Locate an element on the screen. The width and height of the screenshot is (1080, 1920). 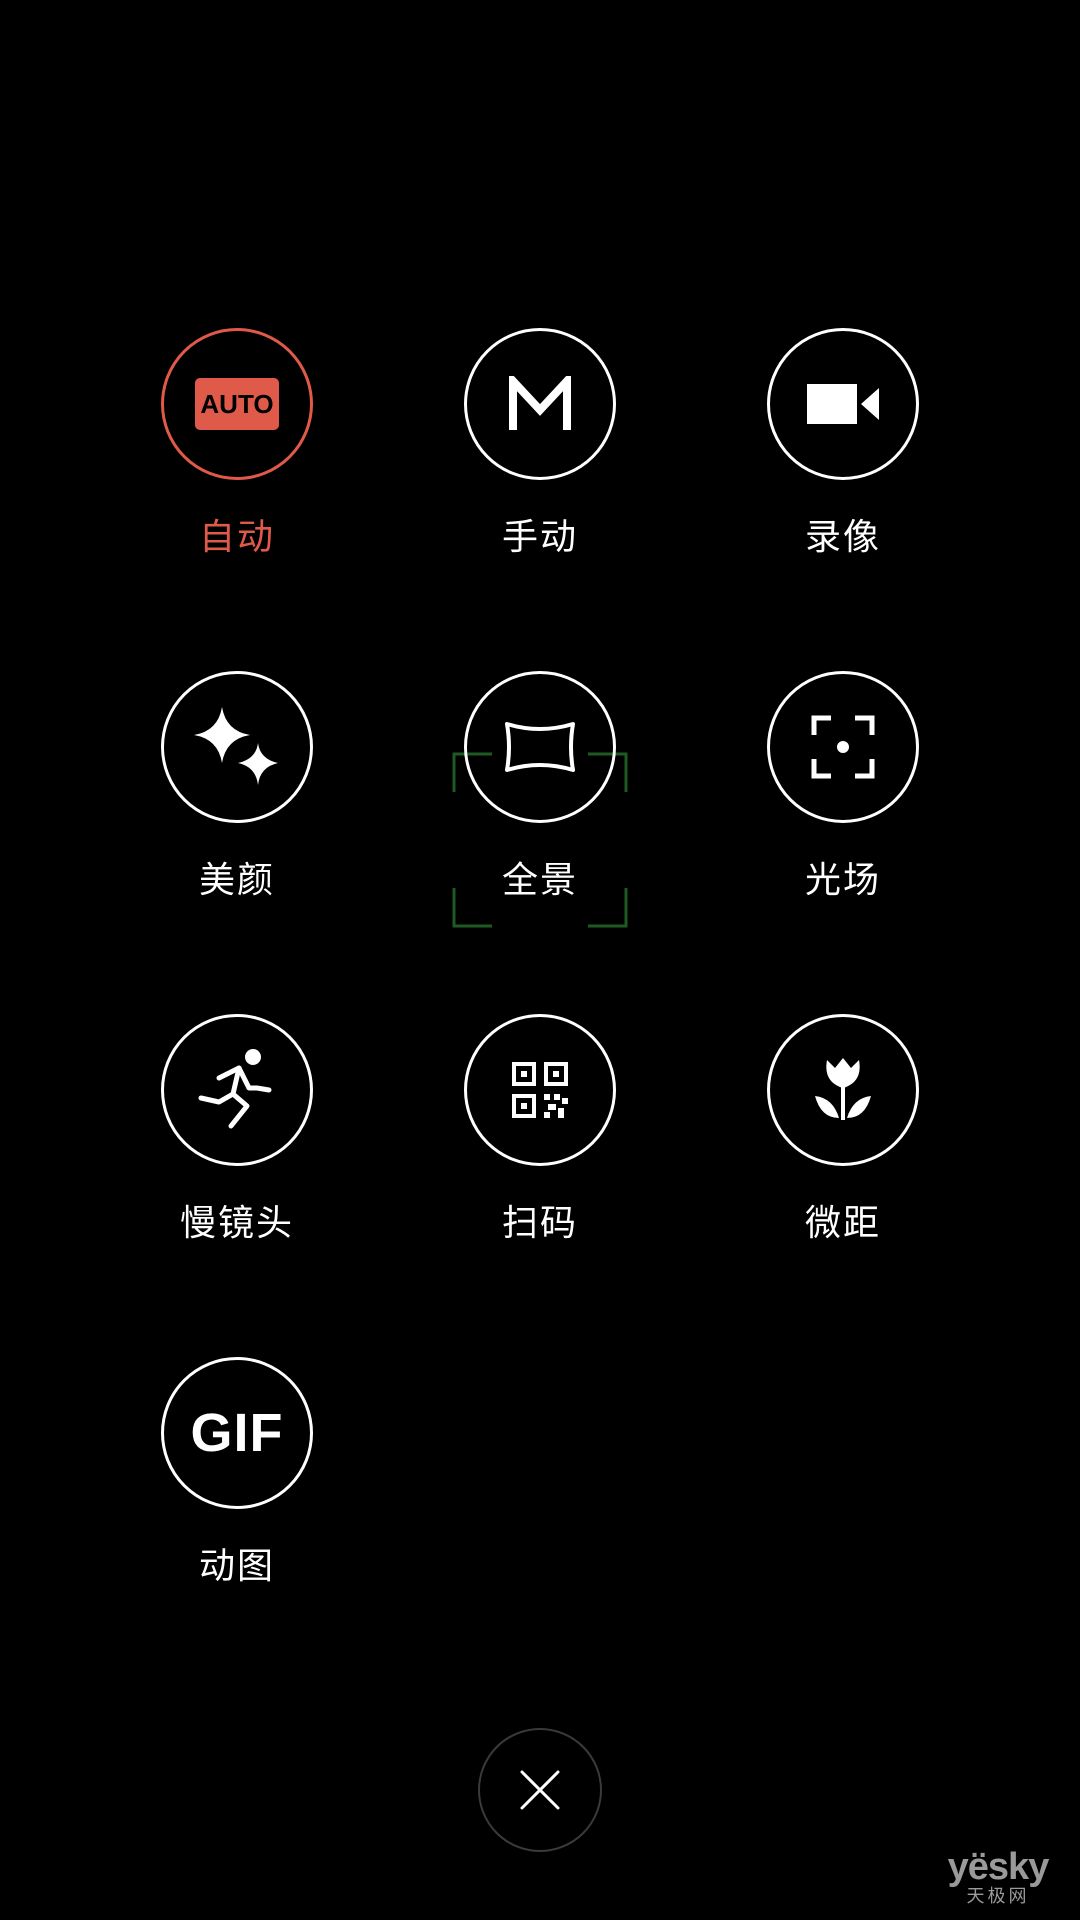
mode-slow-motion-label: 慢镜头 is located at coordinates (236, 1223).